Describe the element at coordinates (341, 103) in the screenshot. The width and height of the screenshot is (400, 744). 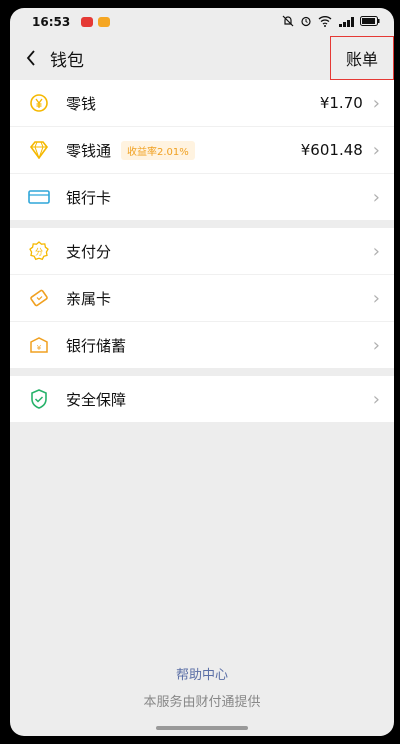
I see `balance-value: ¥1.70` at that location.